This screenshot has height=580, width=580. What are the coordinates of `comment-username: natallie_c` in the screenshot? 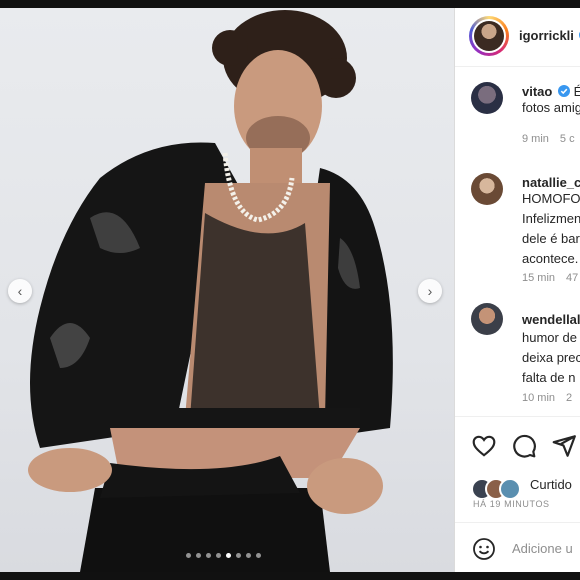 It's located at (551, 182).